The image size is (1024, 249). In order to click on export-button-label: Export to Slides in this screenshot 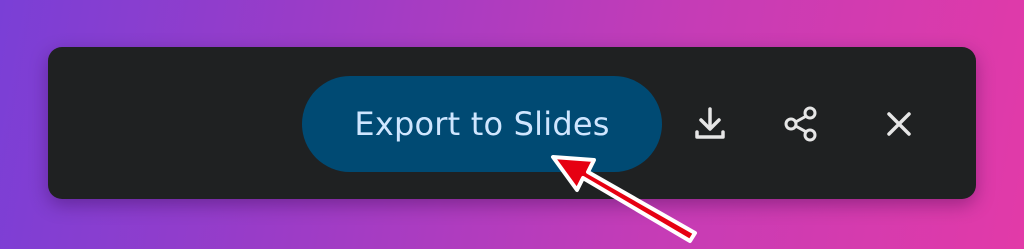, I will do `click(482, 124)`.